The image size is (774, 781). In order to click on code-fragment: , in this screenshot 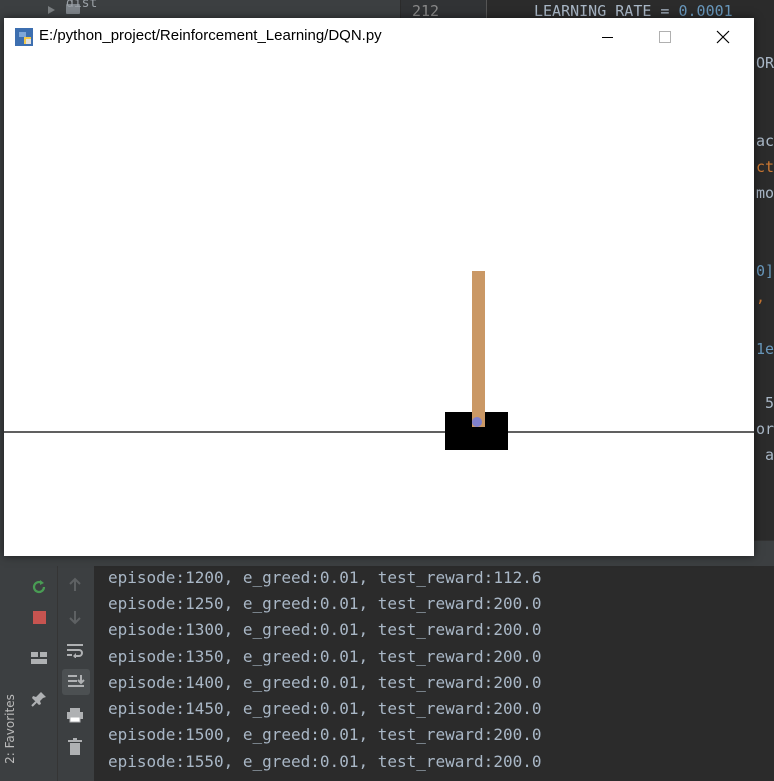, I will do `click(761, 297)`.